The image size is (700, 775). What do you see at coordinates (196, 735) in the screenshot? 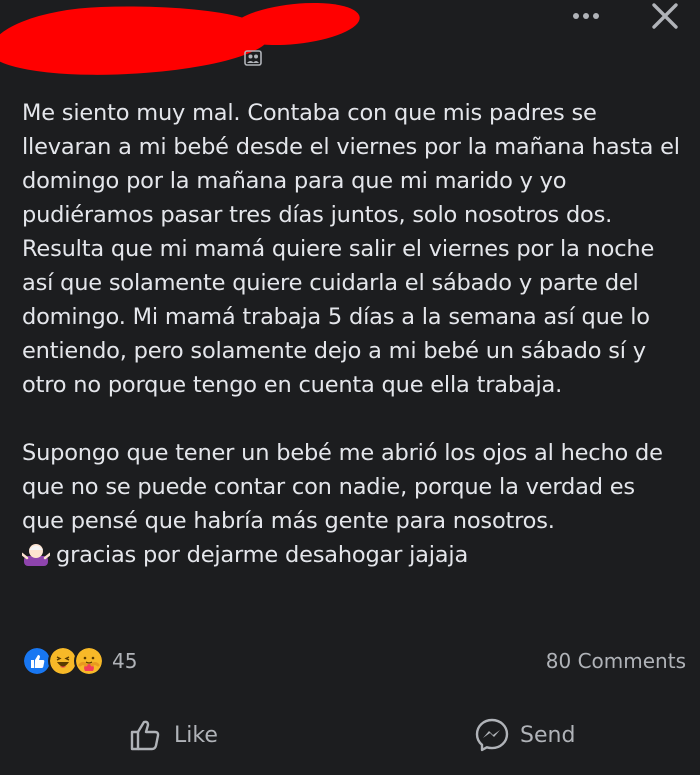
I see `like-button-label: Like` at bounding box center [196, 735].